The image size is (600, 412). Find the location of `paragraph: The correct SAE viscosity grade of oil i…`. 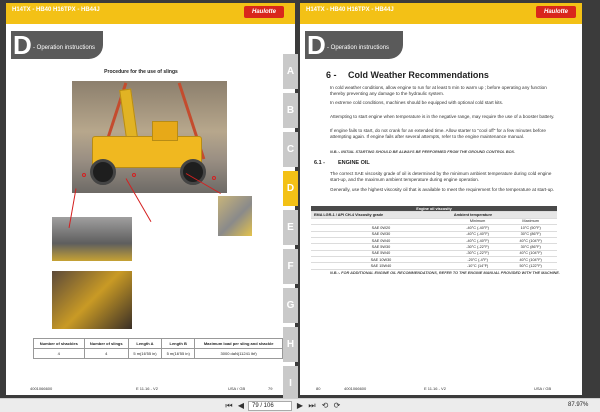

paragraph: The correct SAE viscosity grade of oil i… is located at coordinates (441, 176).